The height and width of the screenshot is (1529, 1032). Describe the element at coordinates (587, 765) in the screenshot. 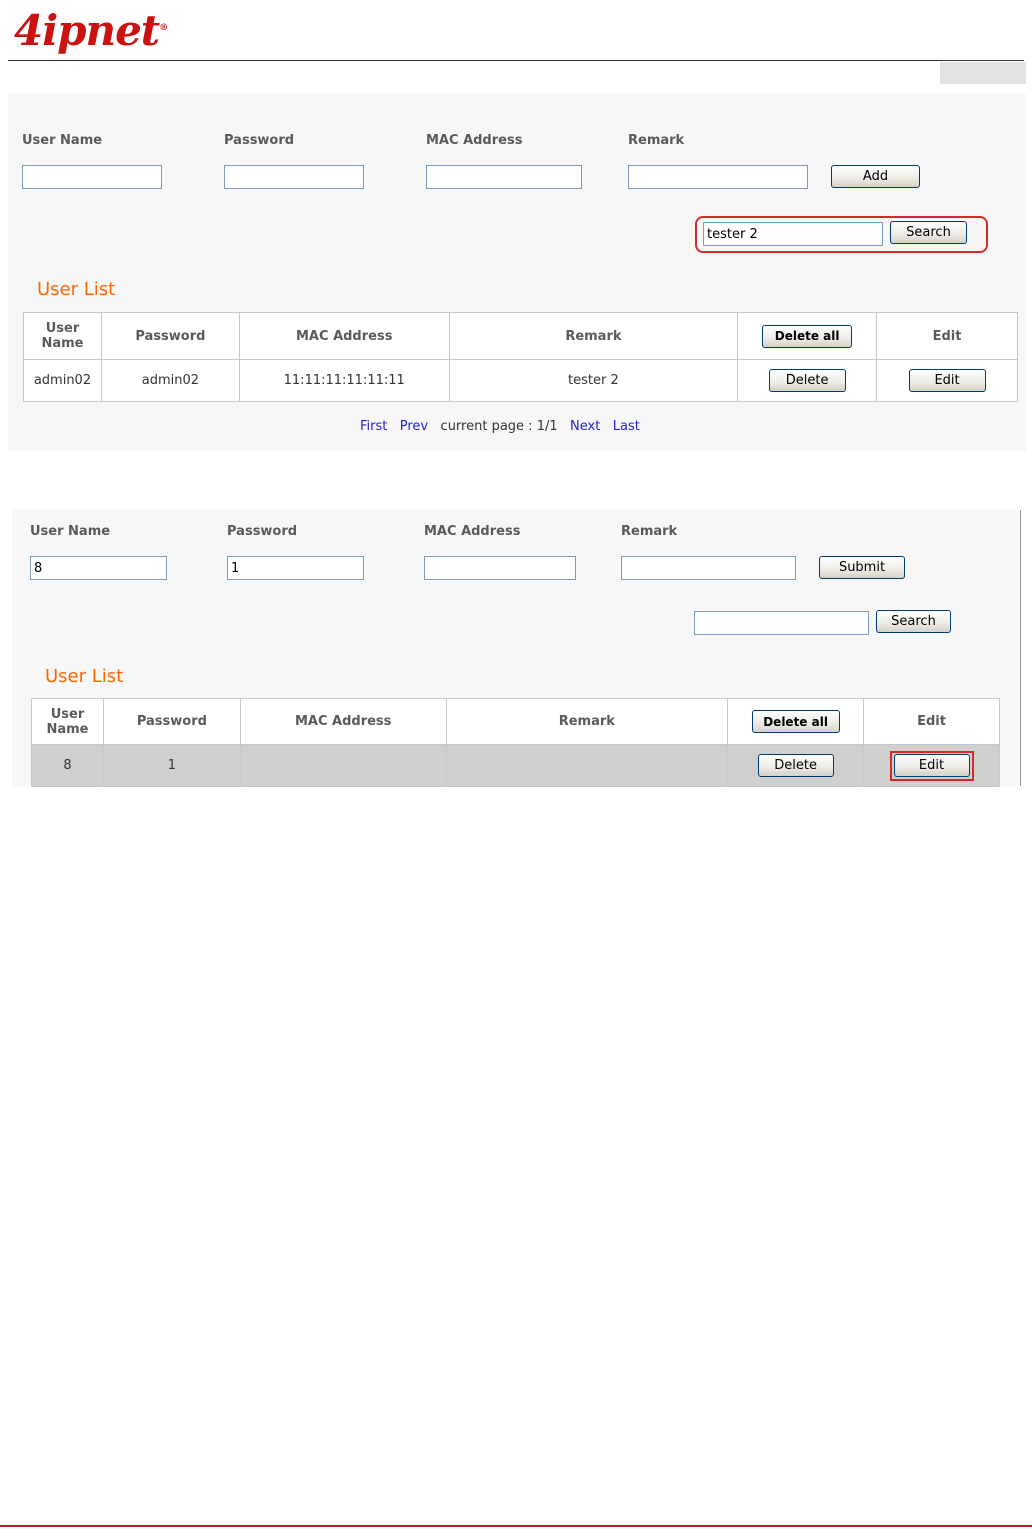

I see `cell-remark` at that location.